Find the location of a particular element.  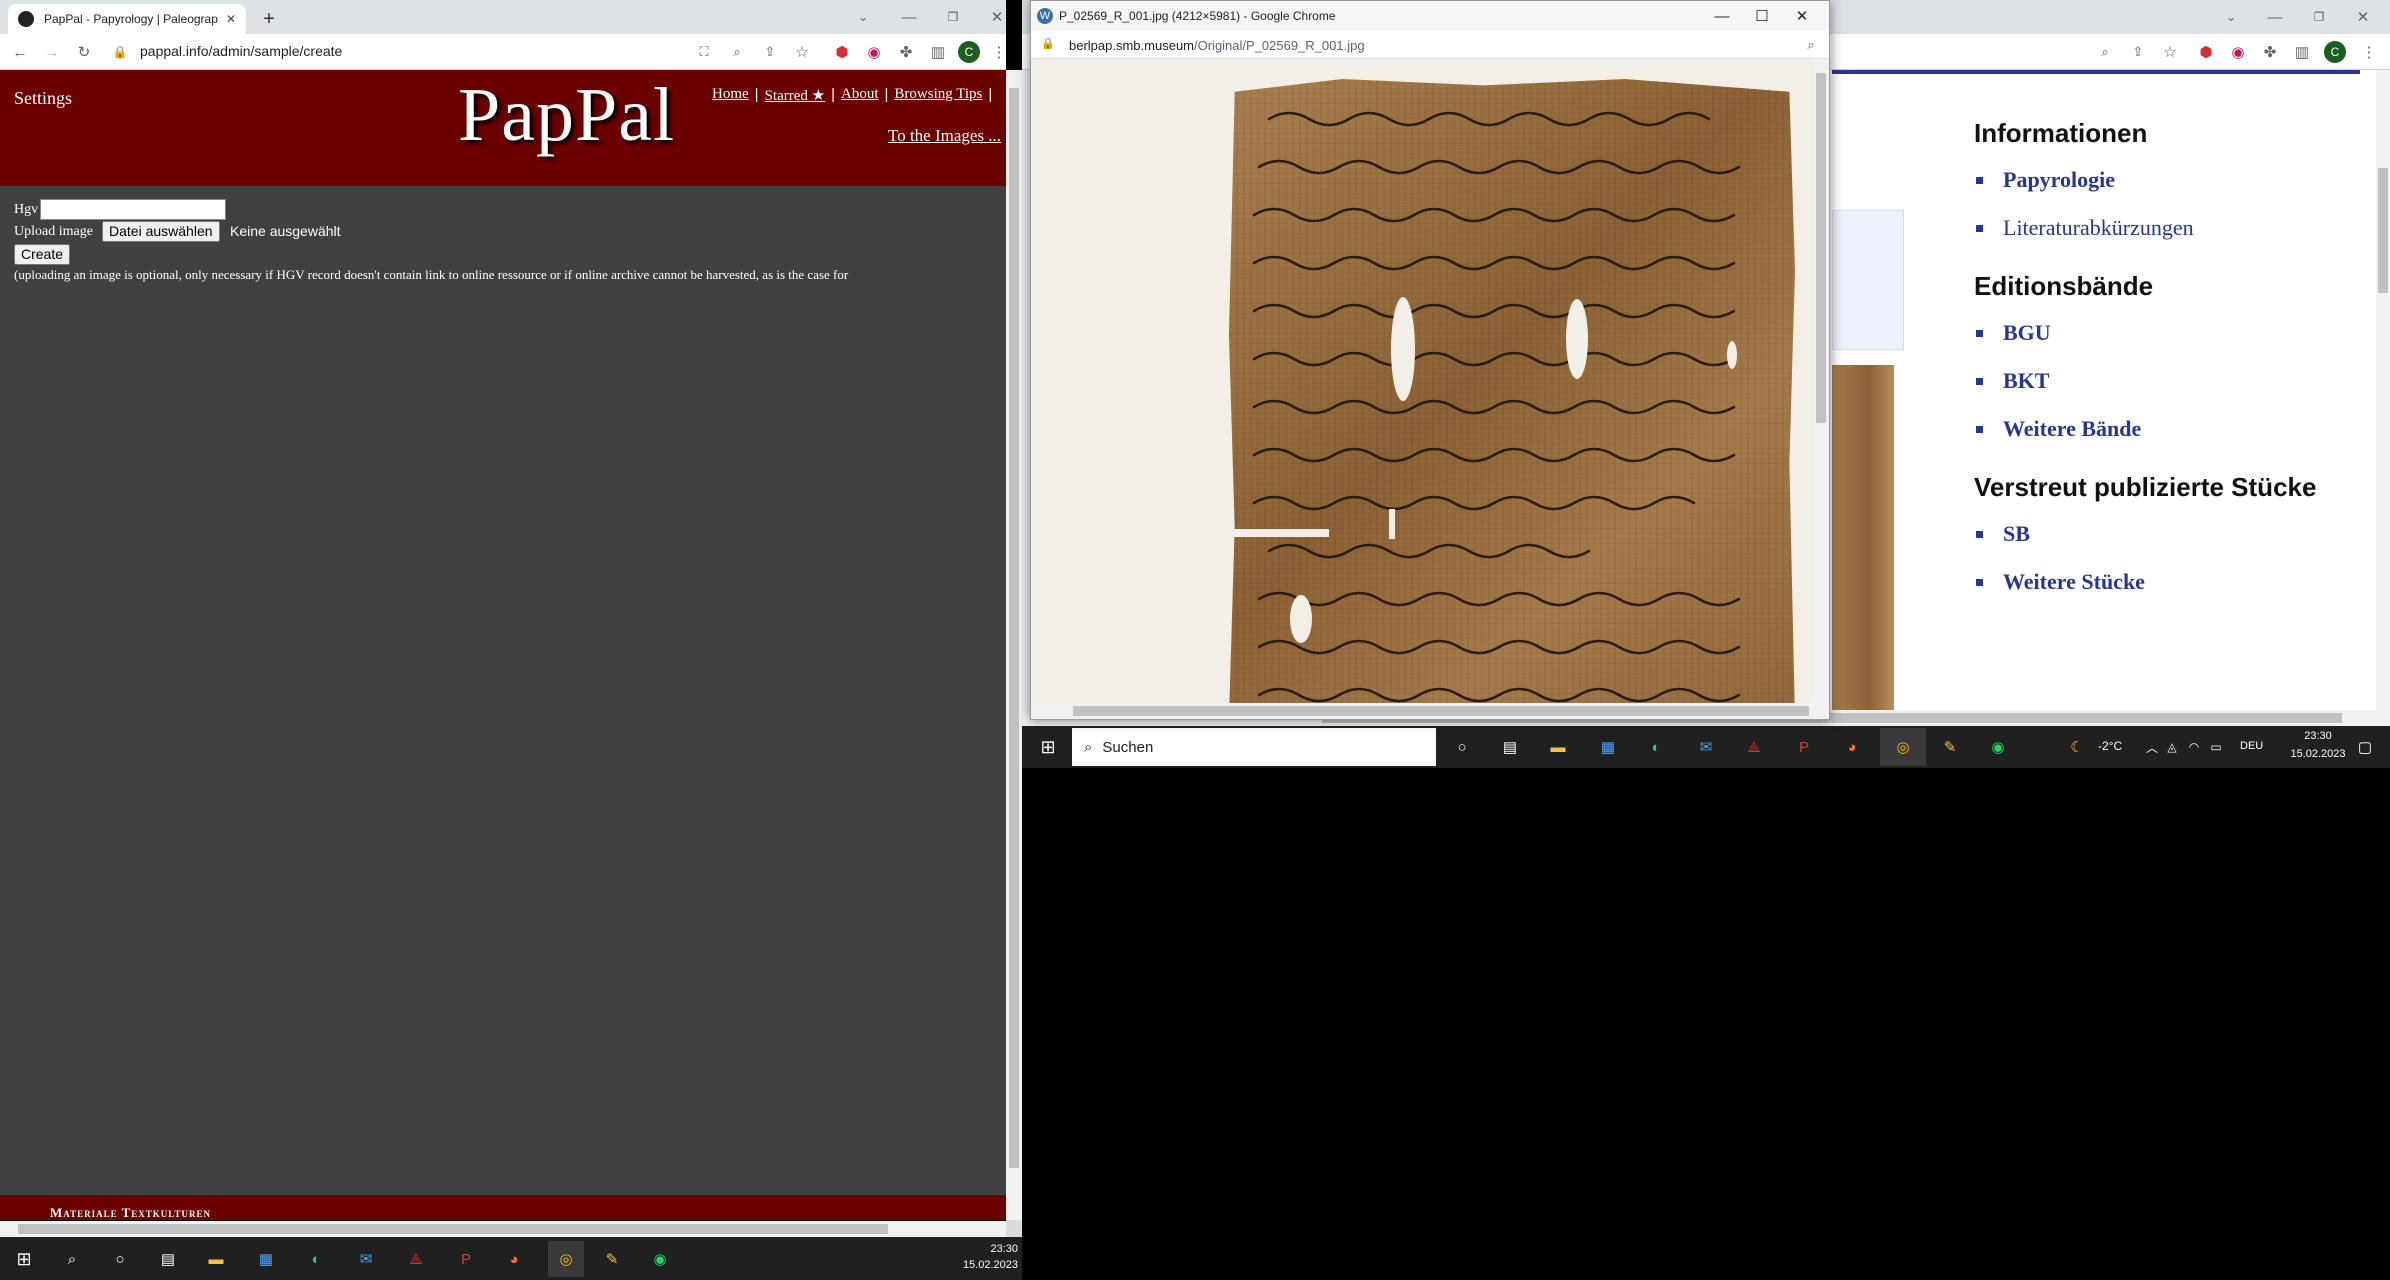

network-icon: ◬ is located at coordinates (2172, 747).